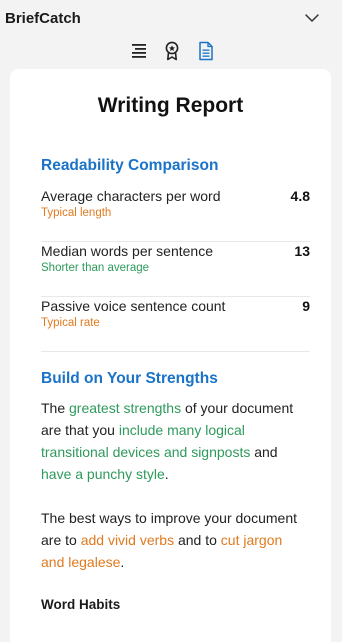 The width and height of the screenshot is (342, 642). I want to click on metric-value: 13, so click(302, 251).